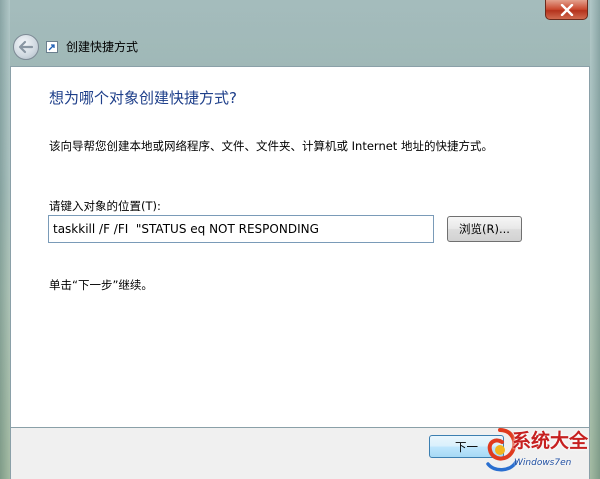  I want to click on close-icon, so click(566, 9).